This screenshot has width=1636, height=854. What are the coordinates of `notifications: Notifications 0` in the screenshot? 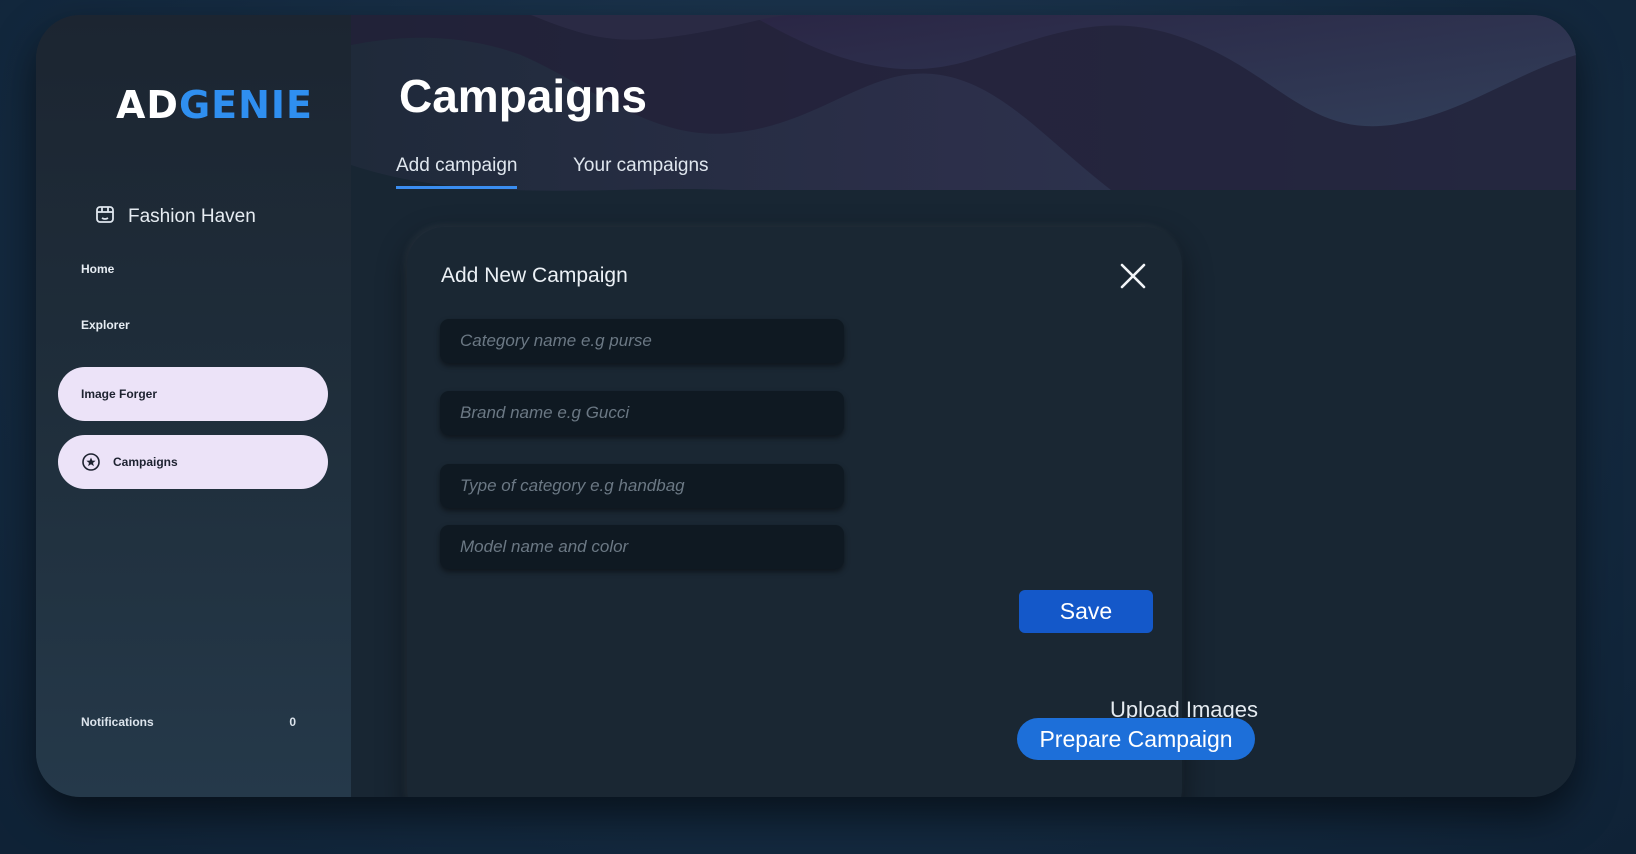 It's located at (188, 722).